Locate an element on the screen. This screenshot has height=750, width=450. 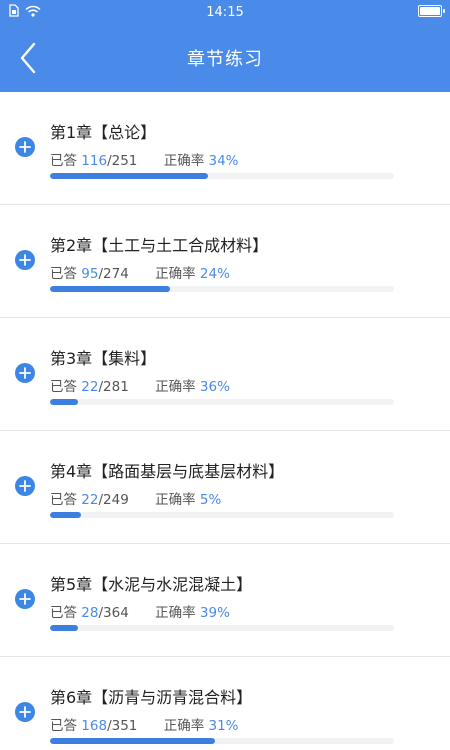
status-icons-left is located at coordinates (24, 10).